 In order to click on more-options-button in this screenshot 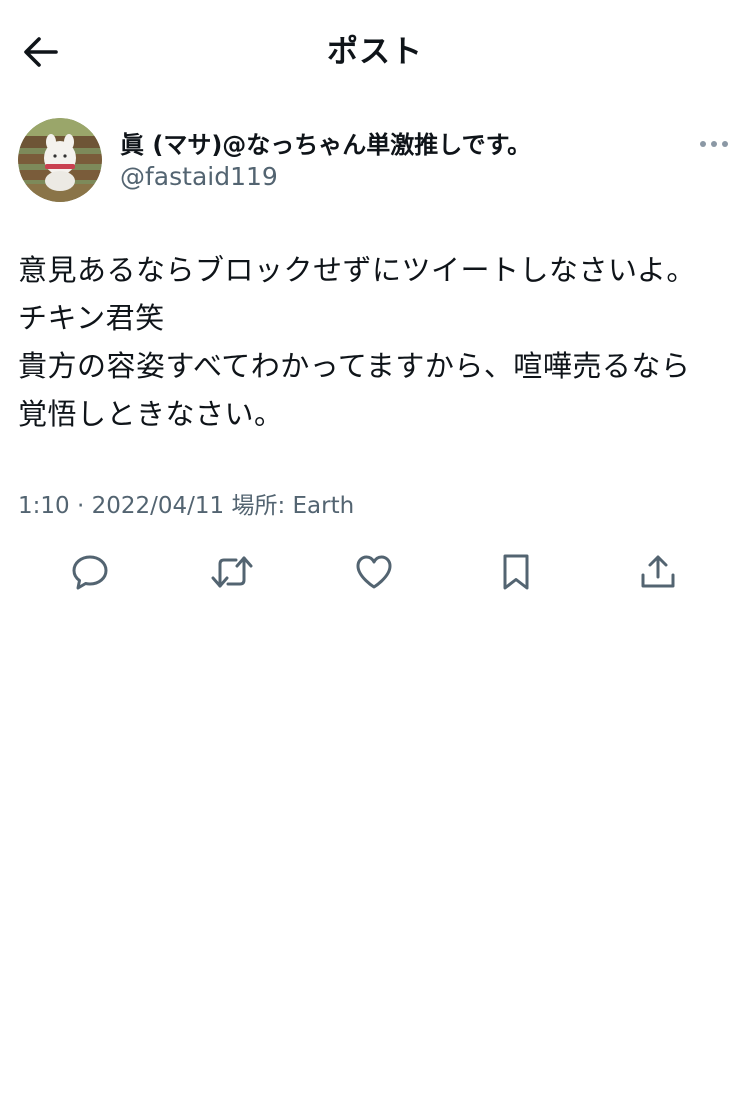, I will do `click(714, 144)`.